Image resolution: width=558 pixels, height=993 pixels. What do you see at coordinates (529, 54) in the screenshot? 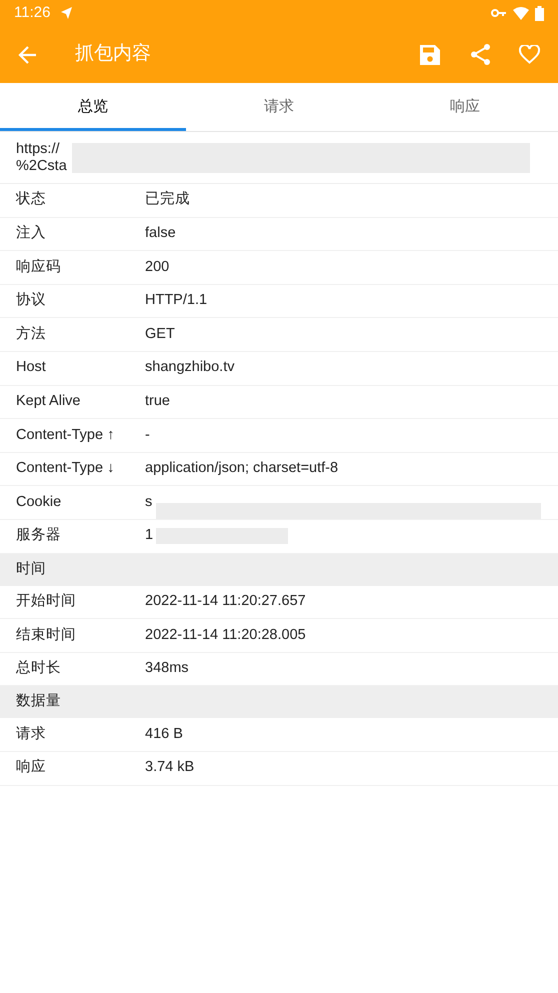
I see `heart-icon` at bounding box center [529, 54].